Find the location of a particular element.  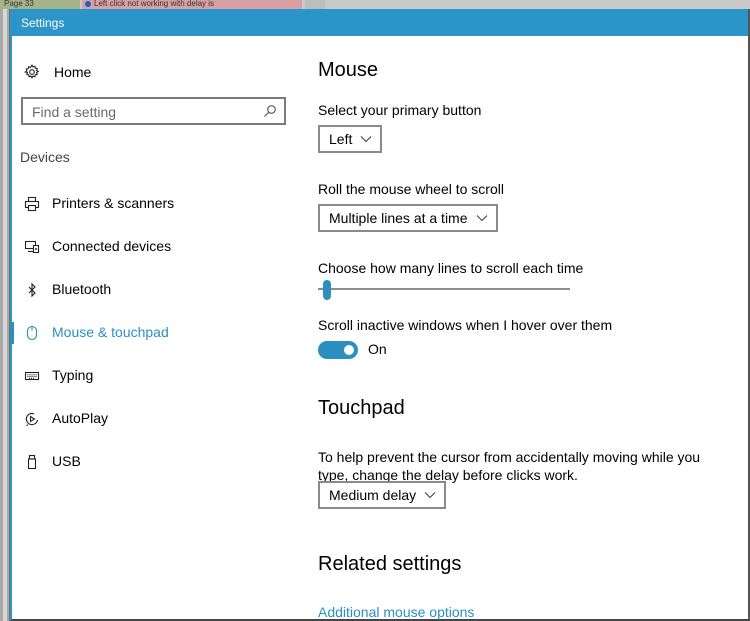

sidebar-item-label: Printers & scanners is located at coordinates (113, 203).